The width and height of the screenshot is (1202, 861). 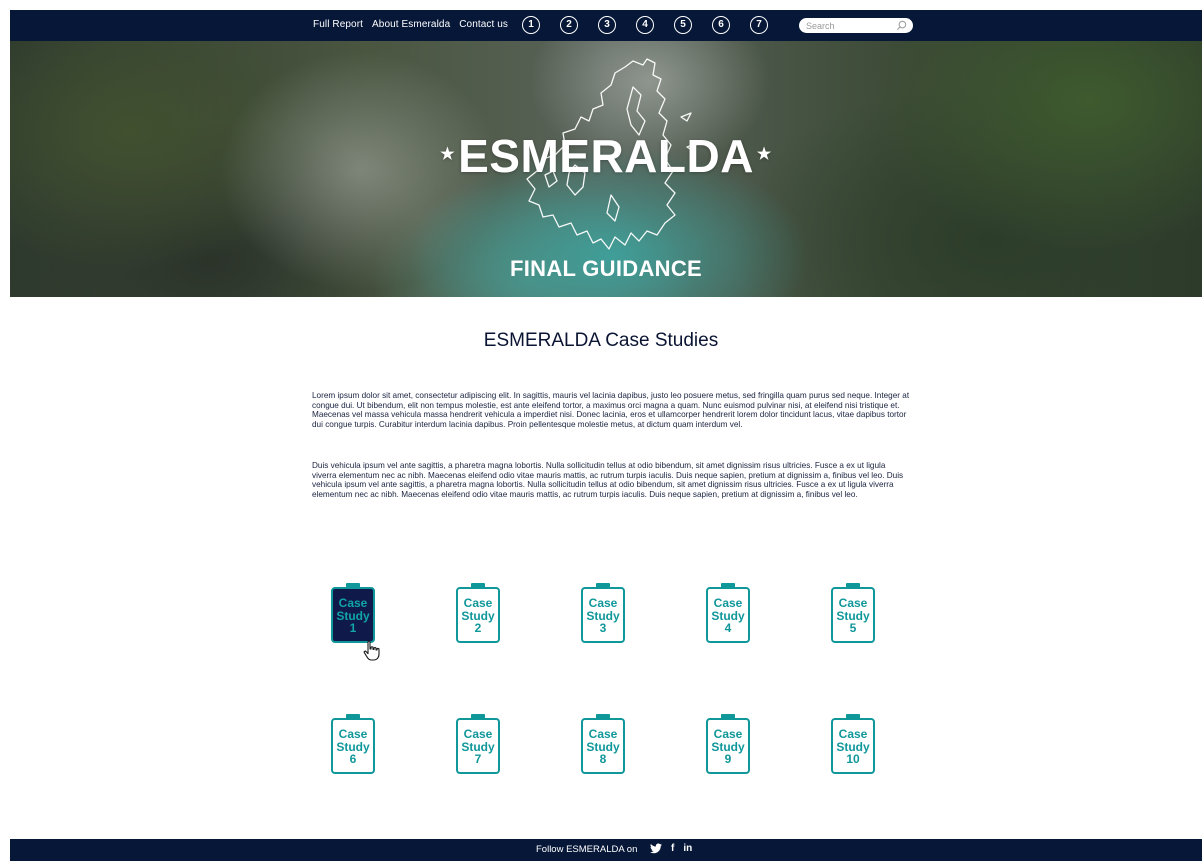 What do you see at coordinates (759, 25) in the screenshot?
I see `step-7-button: 7` at bounding box center [759, 25].